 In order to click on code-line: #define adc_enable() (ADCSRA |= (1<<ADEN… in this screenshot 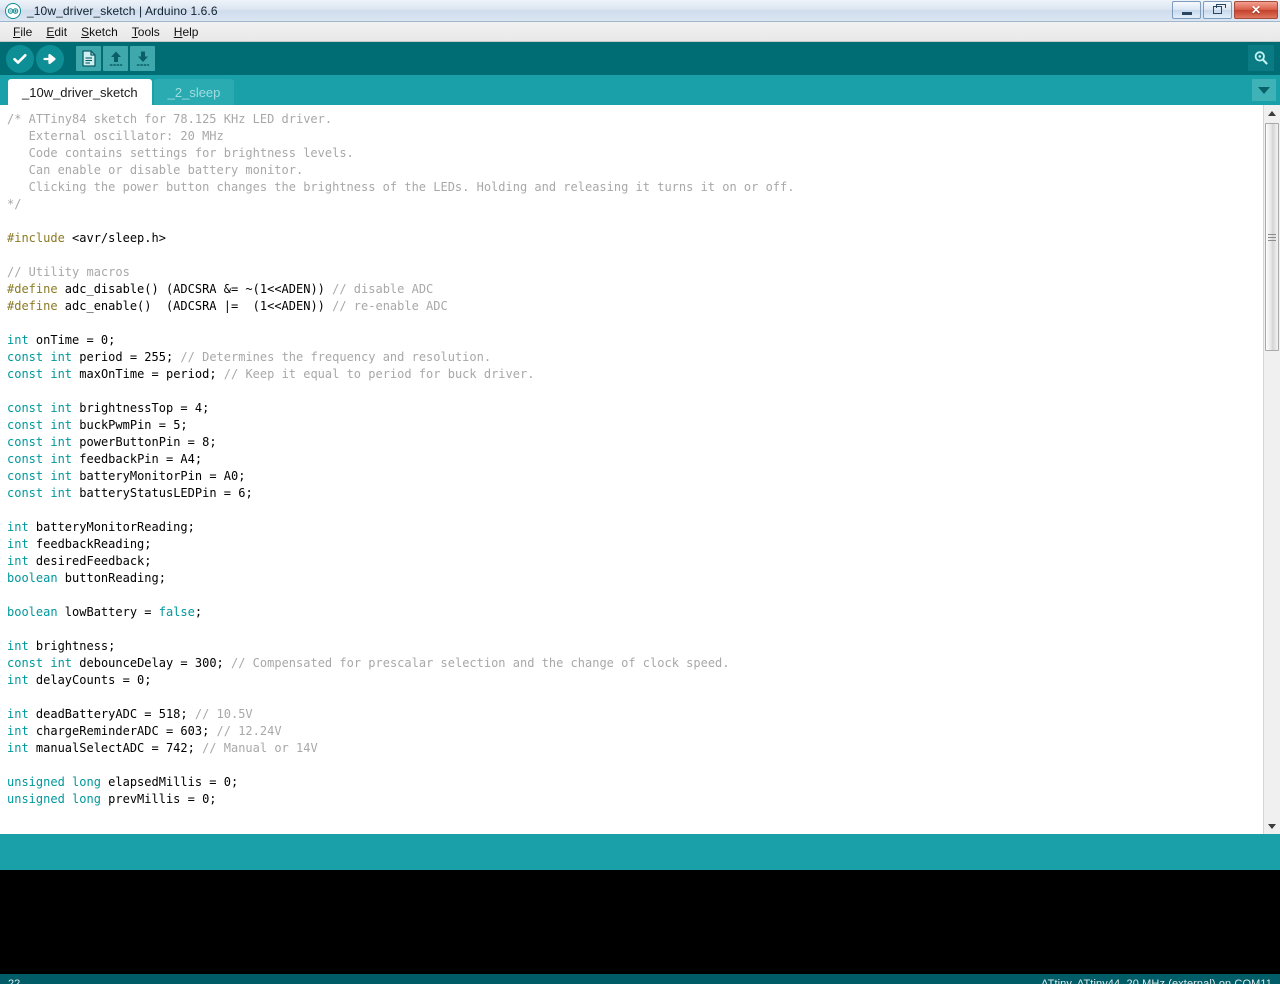, I will do `click(635, 306)`.